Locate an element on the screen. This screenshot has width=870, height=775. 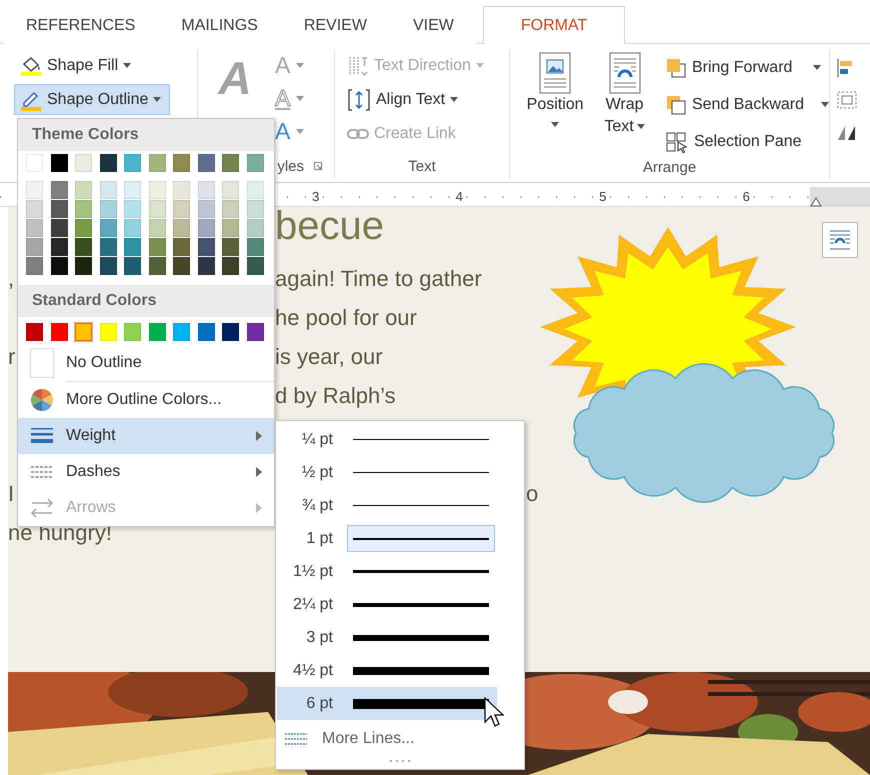
document-text: is year, our is located at coordinates (329, 357).